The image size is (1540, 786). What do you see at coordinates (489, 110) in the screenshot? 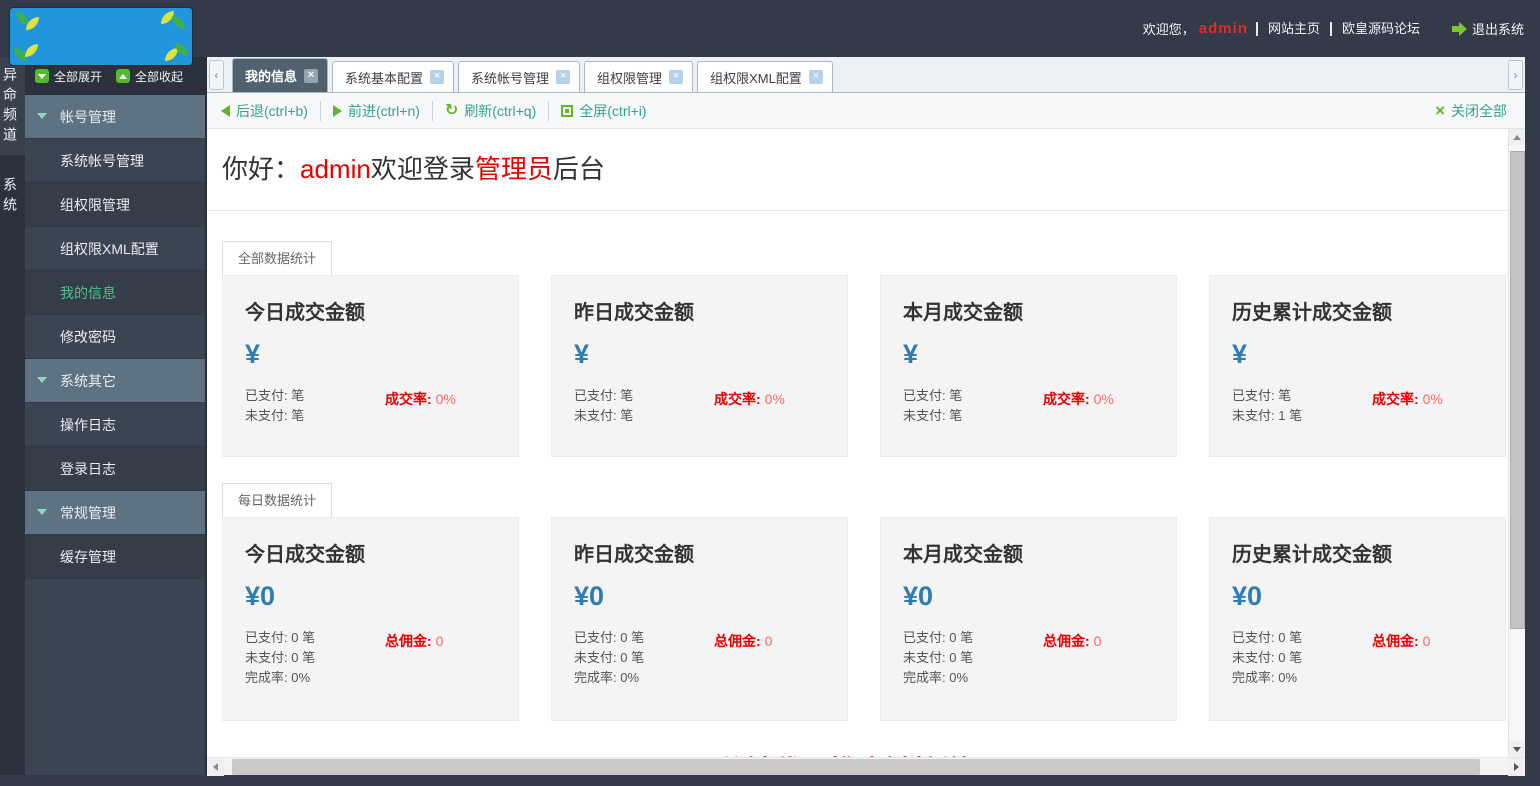
I see `toolbar-button: ↻ 刷新(ctrl+q)` at bounding box center [489, 110].